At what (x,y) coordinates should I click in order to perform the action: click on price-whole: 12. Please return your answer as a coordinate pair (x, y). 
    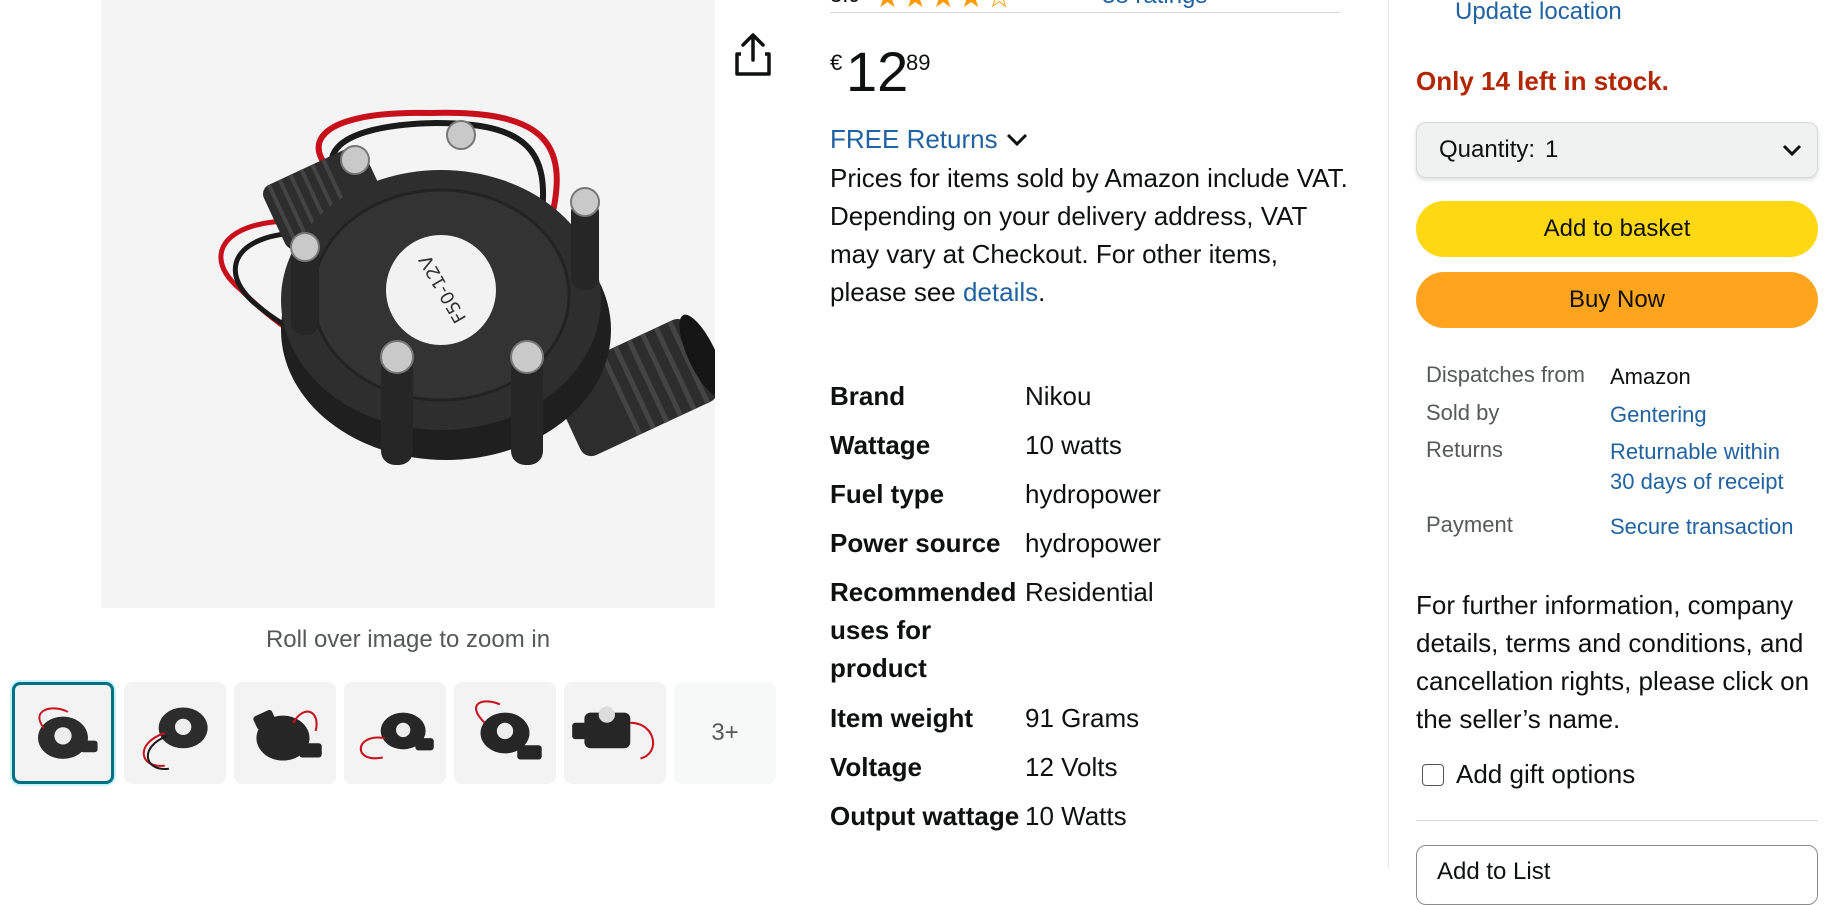
    Looking at the image, I should click on (877, 71).